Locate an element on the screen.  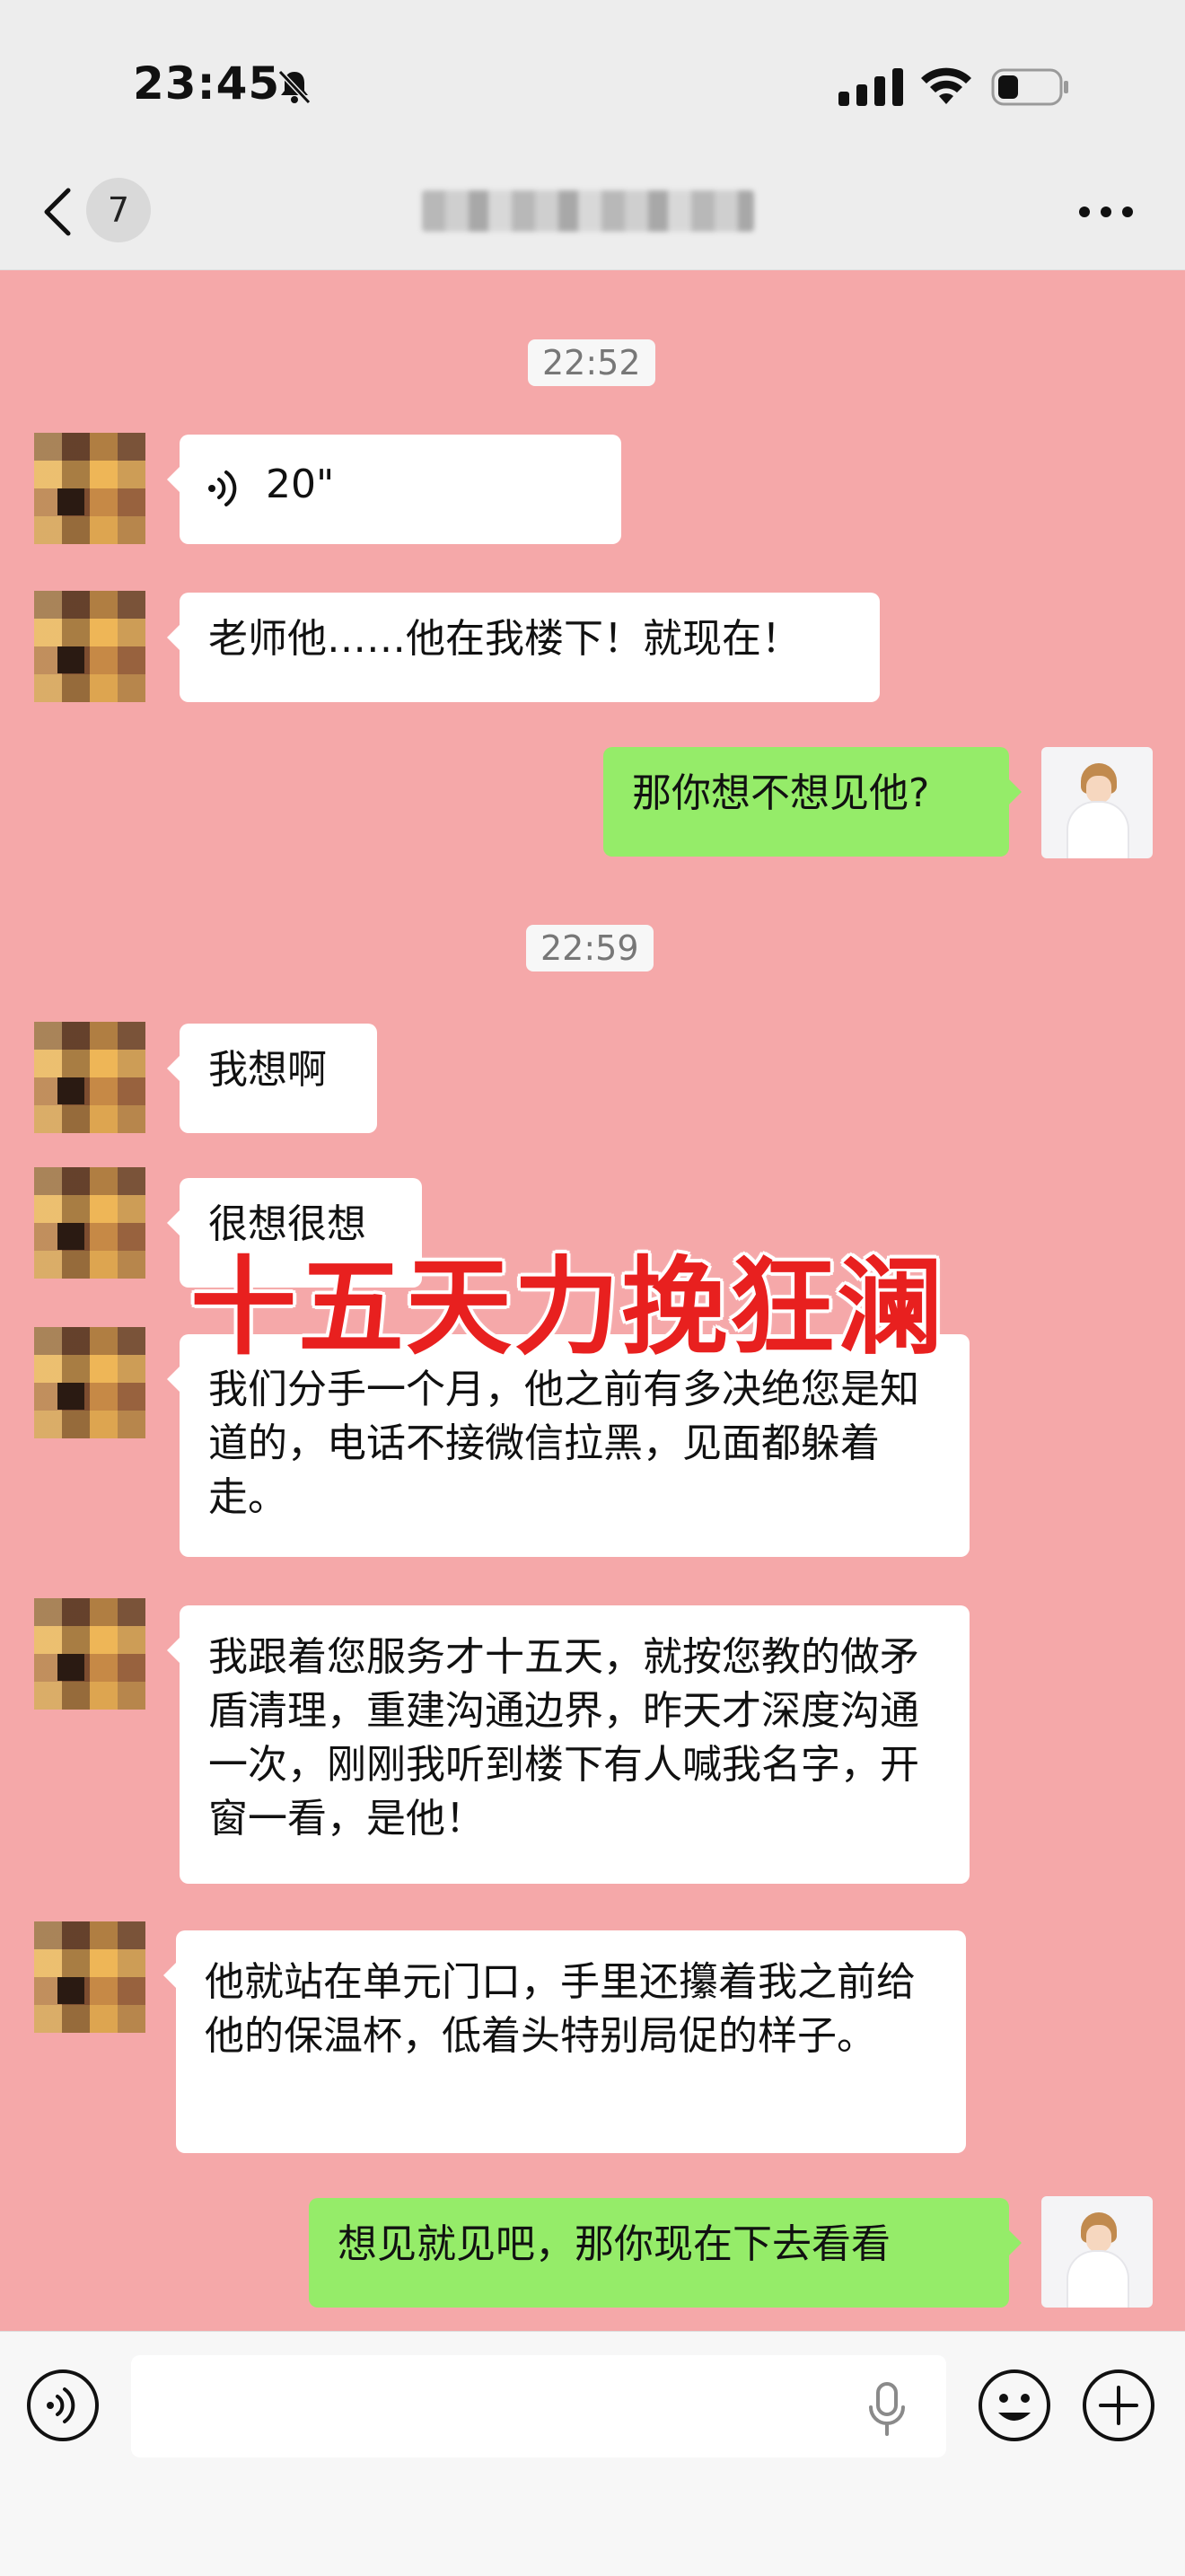
cellular-signal-icon is located at coordinates (870, 87).